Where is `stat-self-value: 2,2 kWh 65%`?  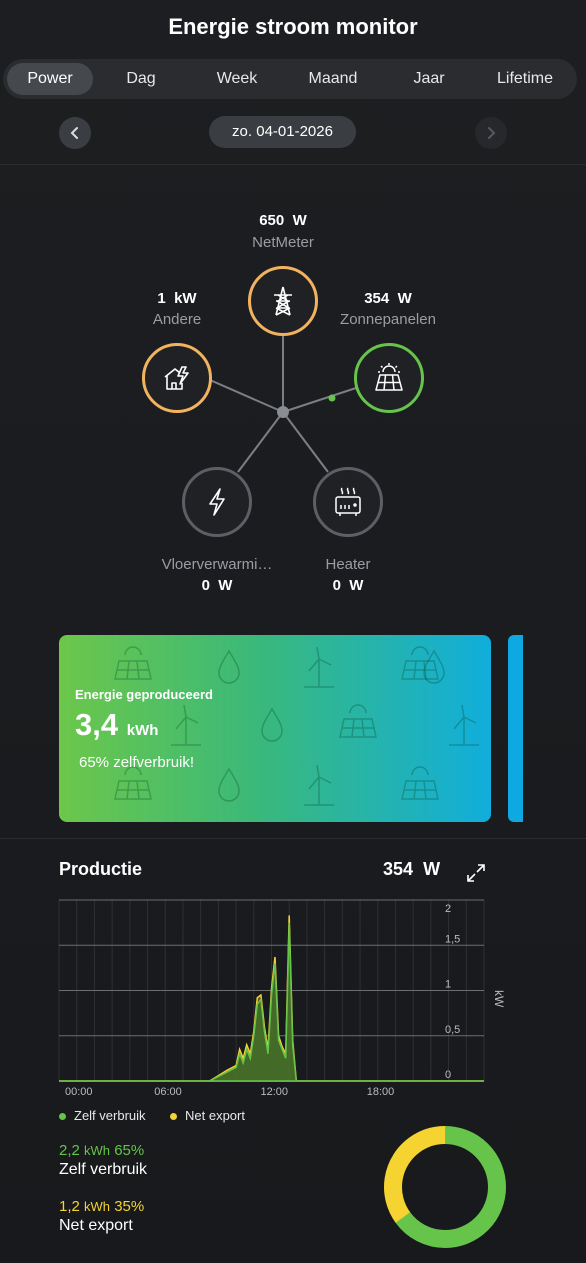
stat-self-value: 2,2 kWh 65% is located at coordinates (102, 1150).